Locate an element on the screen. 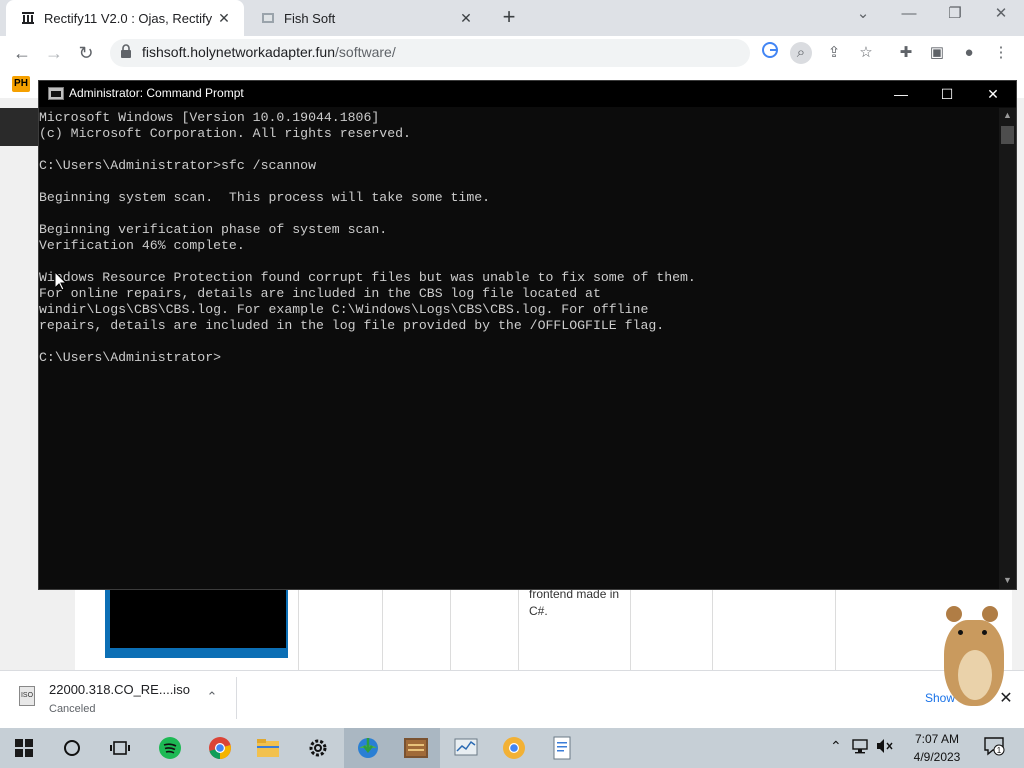 The image size is (1024, 768). close-downloads-bar-icon: ✕ is located at coordinates (1006, 698).